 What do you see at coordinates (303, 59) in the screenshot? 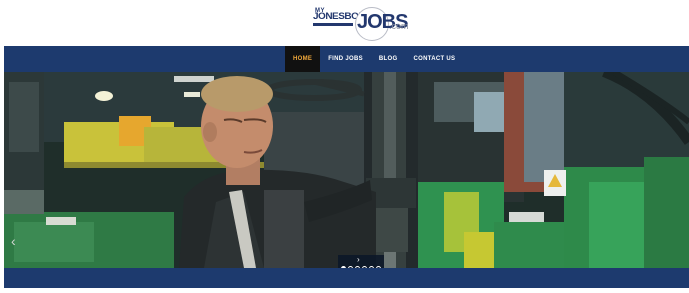
I see `nav-item-home: HOME` at bounding box center [303, 59].